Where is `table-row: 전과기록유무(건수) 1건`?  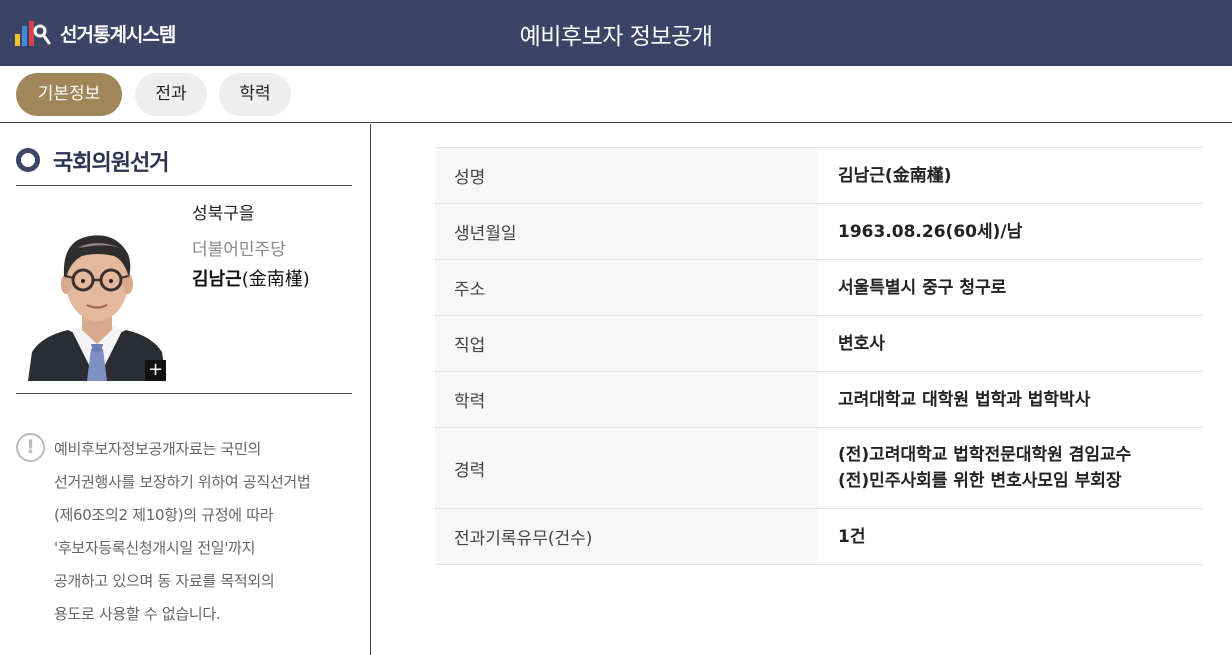
table-row: 전과기록유무(건수) 1건 is located at coordinates (819, 536).